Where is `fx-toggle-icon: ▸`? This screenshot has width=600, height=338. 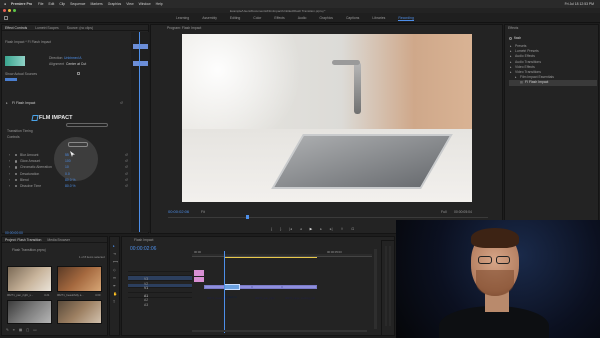
fx-toggle-icon: ▸ is located at coordinates (7, 103).